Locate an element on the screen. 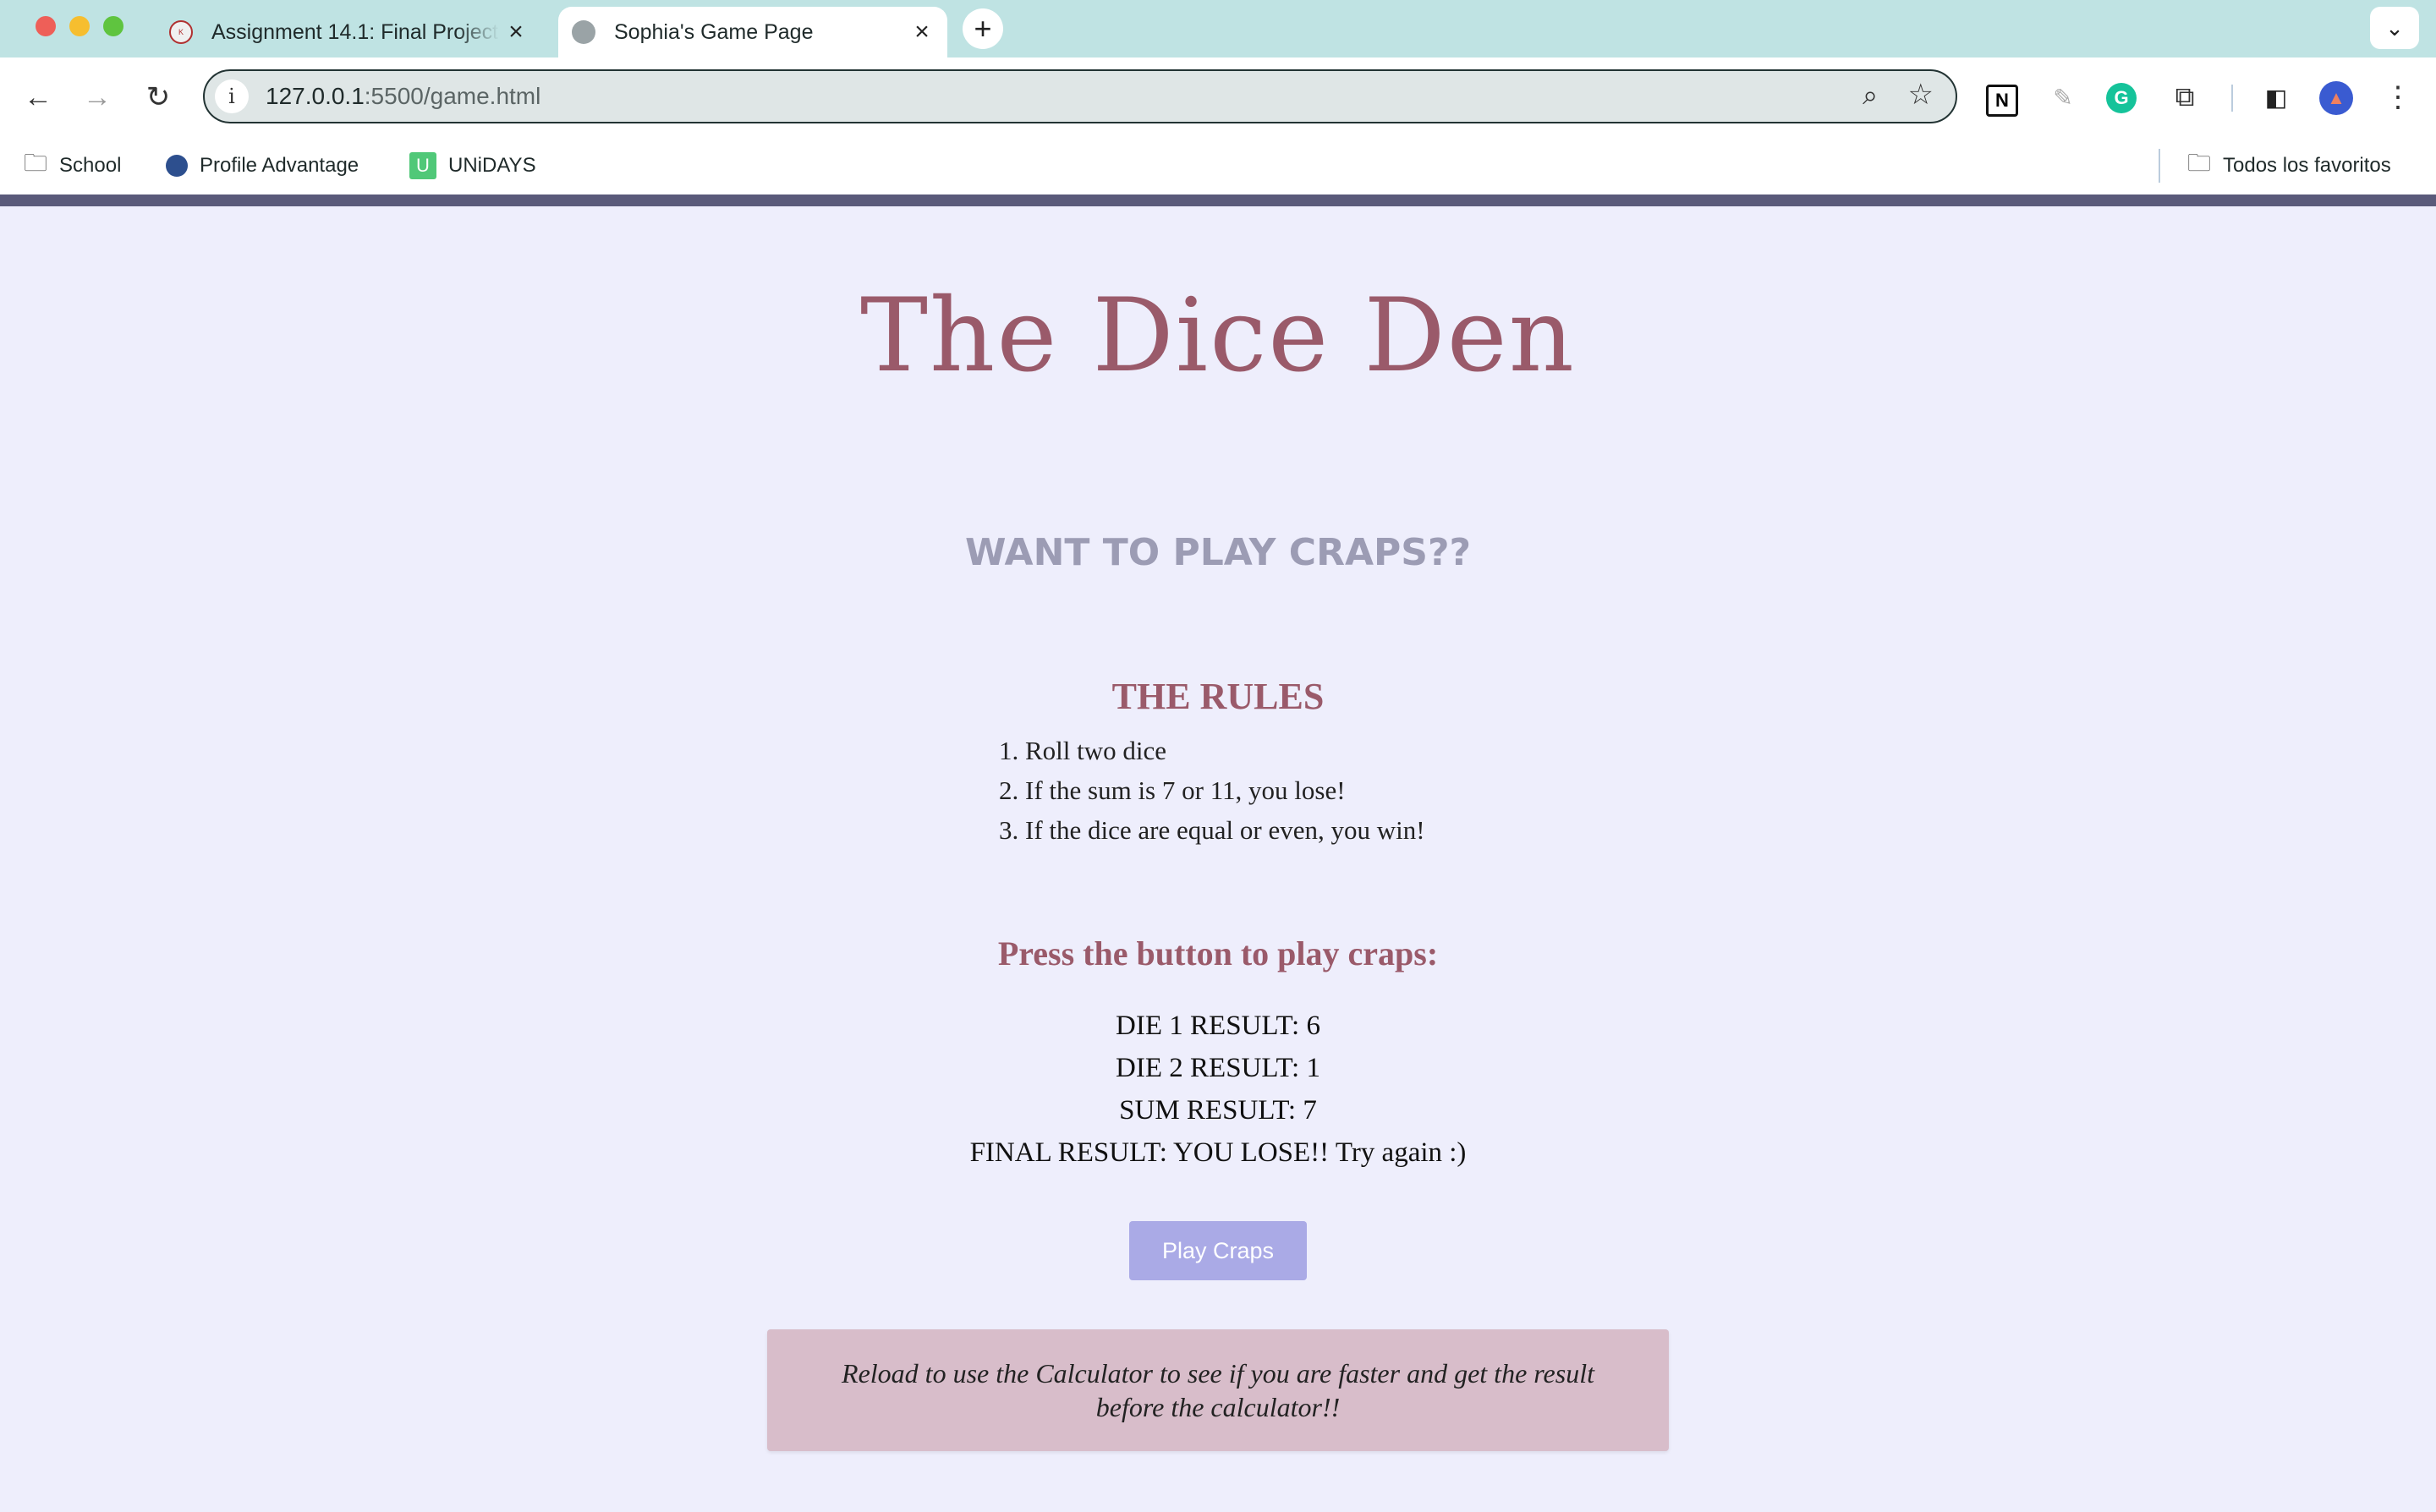  bookmark-all-favorites: 🗀 Todos los favoritos is located at coordinates (2289, 166).